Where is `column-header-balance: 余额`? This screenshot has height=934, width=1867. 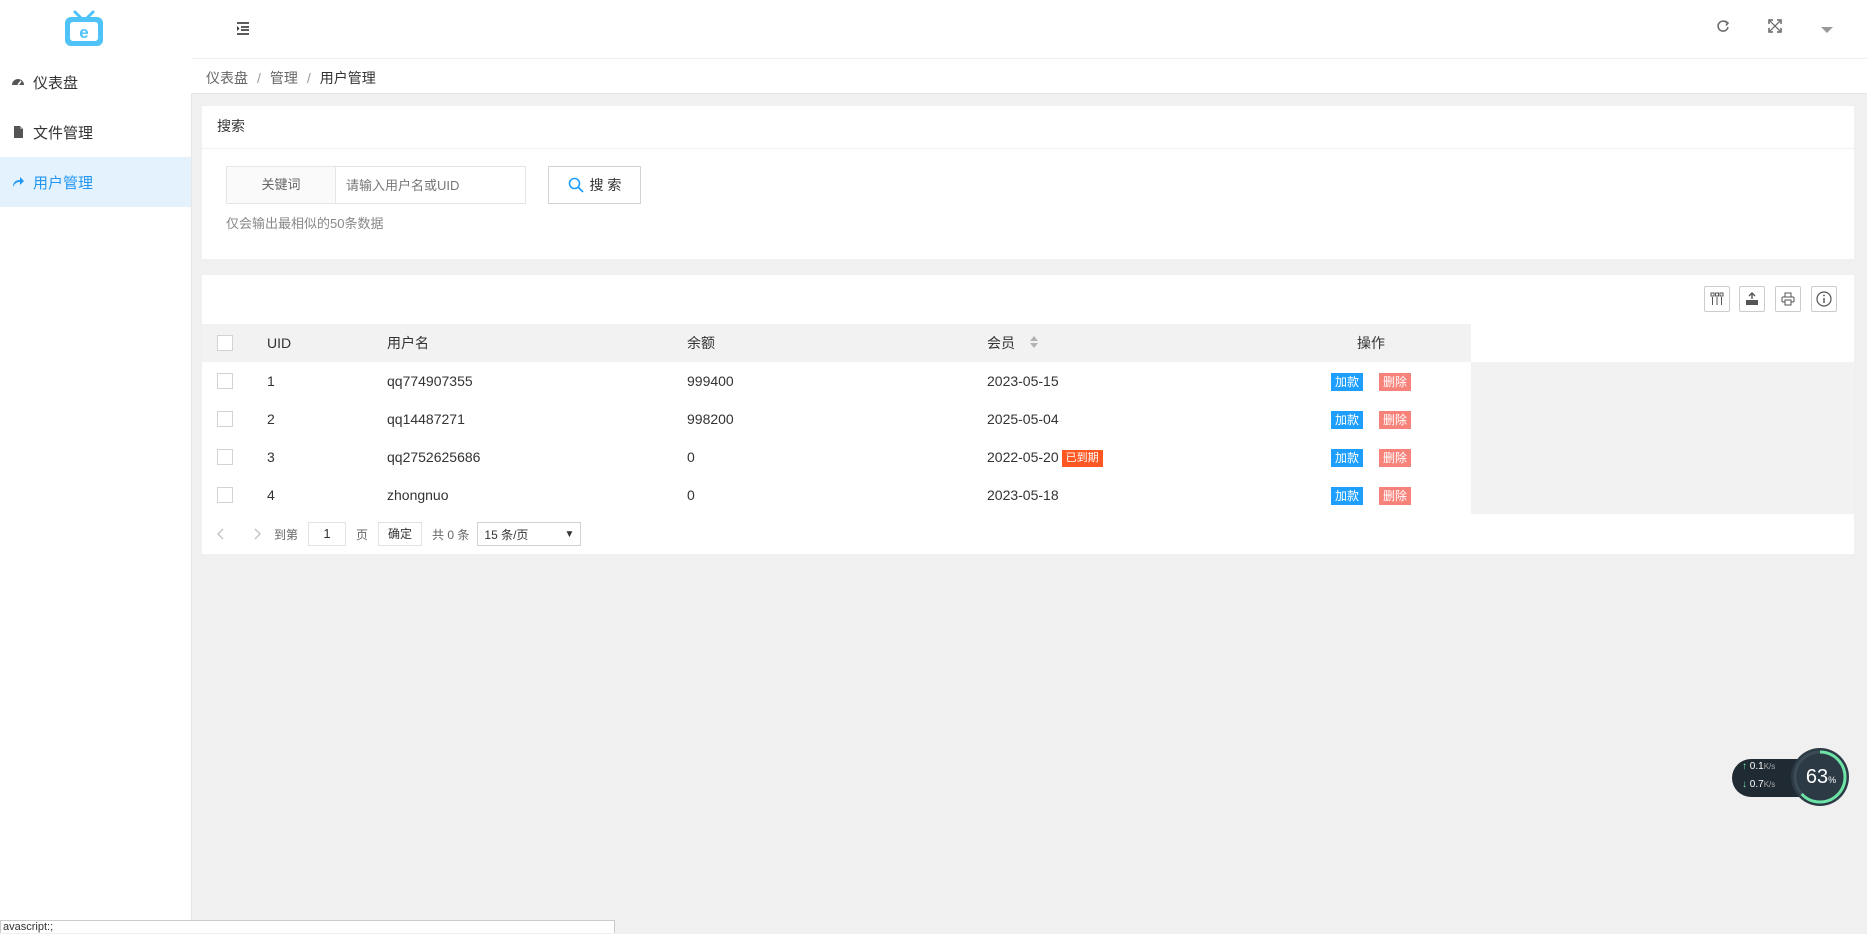 column-header-balance: 余额 is located at coordinates (701, 343).